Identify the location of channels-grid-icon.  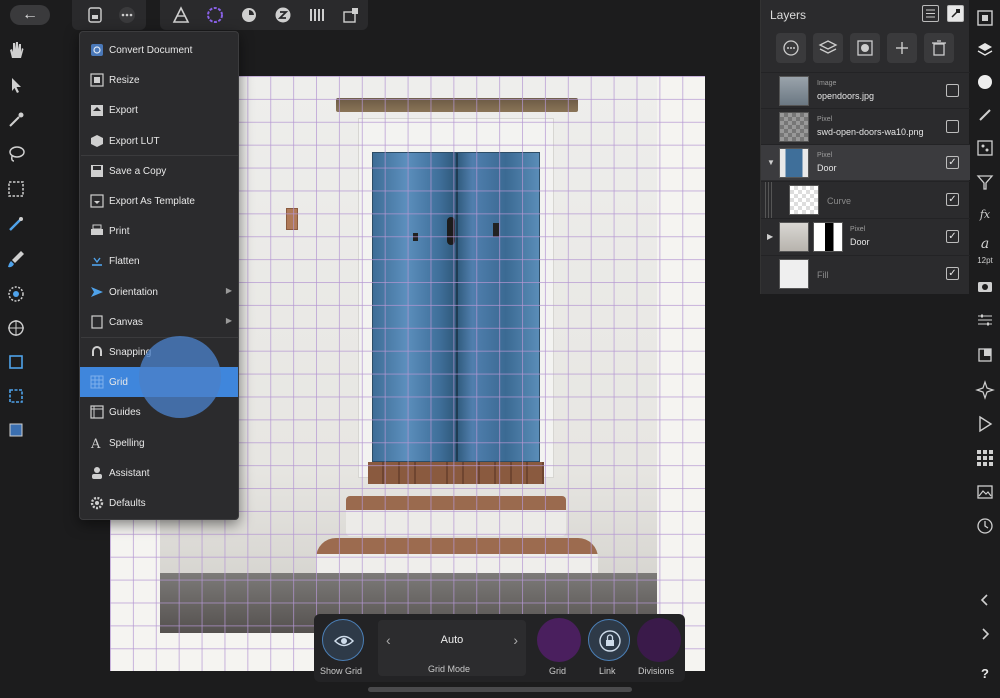
(985, 458).